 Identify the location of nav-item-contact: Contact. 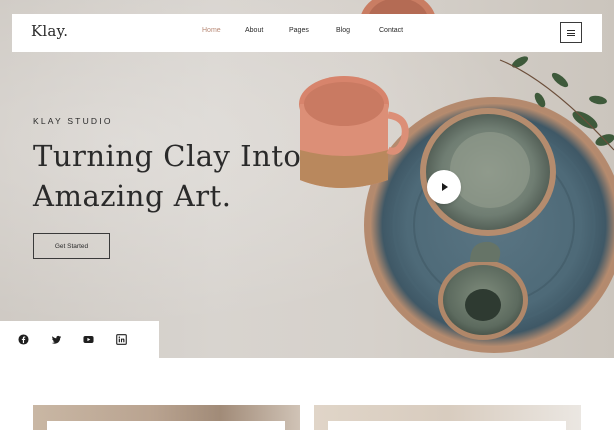
(391, 30).